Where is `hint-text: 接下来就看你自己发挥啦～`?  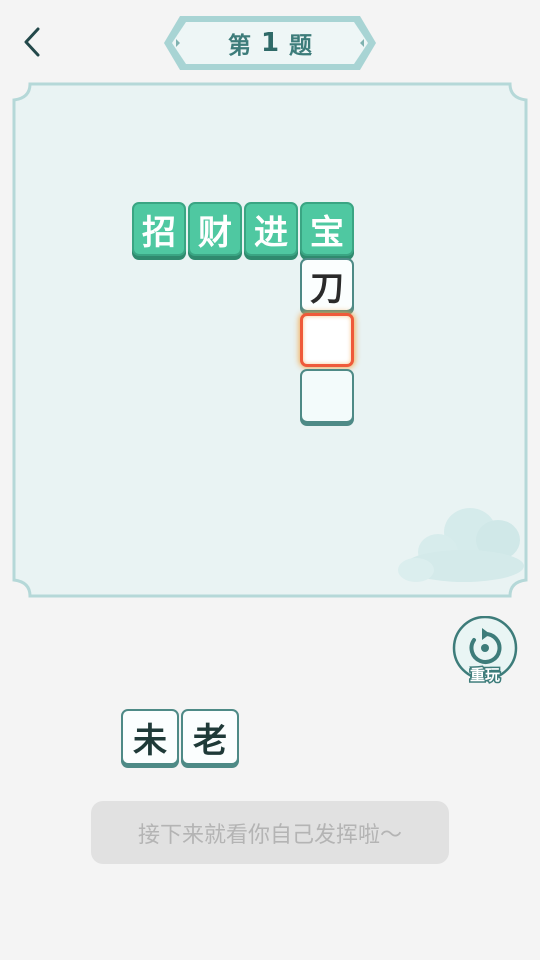
hint-text: 接下来就看你自己发挥啦～ is located at coordinates (269, 835).